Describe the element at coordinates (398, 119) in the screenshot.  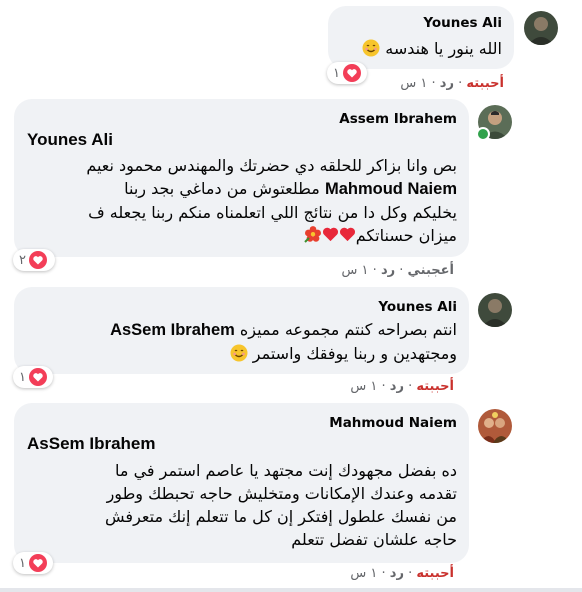
I see `comment-author: Assem Ibrahem` at that location.